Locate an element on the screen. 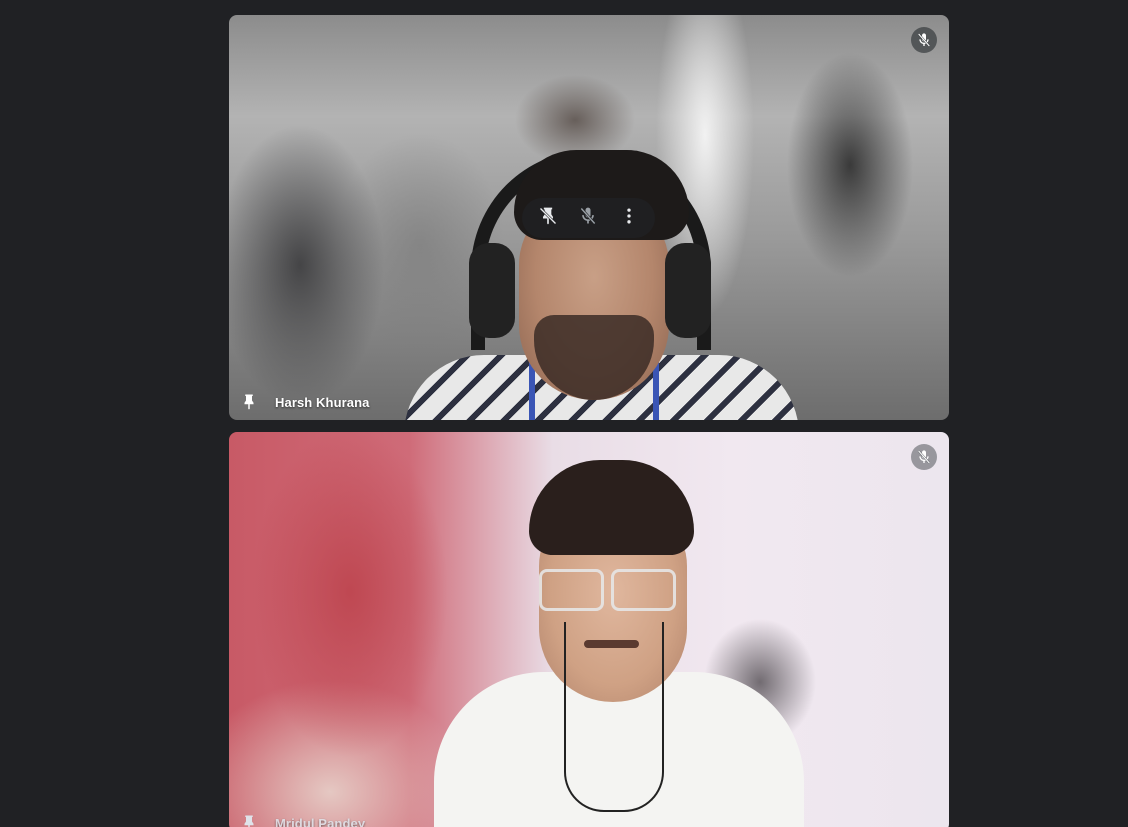  more-vert-icon is located at coordinates (629, 218).